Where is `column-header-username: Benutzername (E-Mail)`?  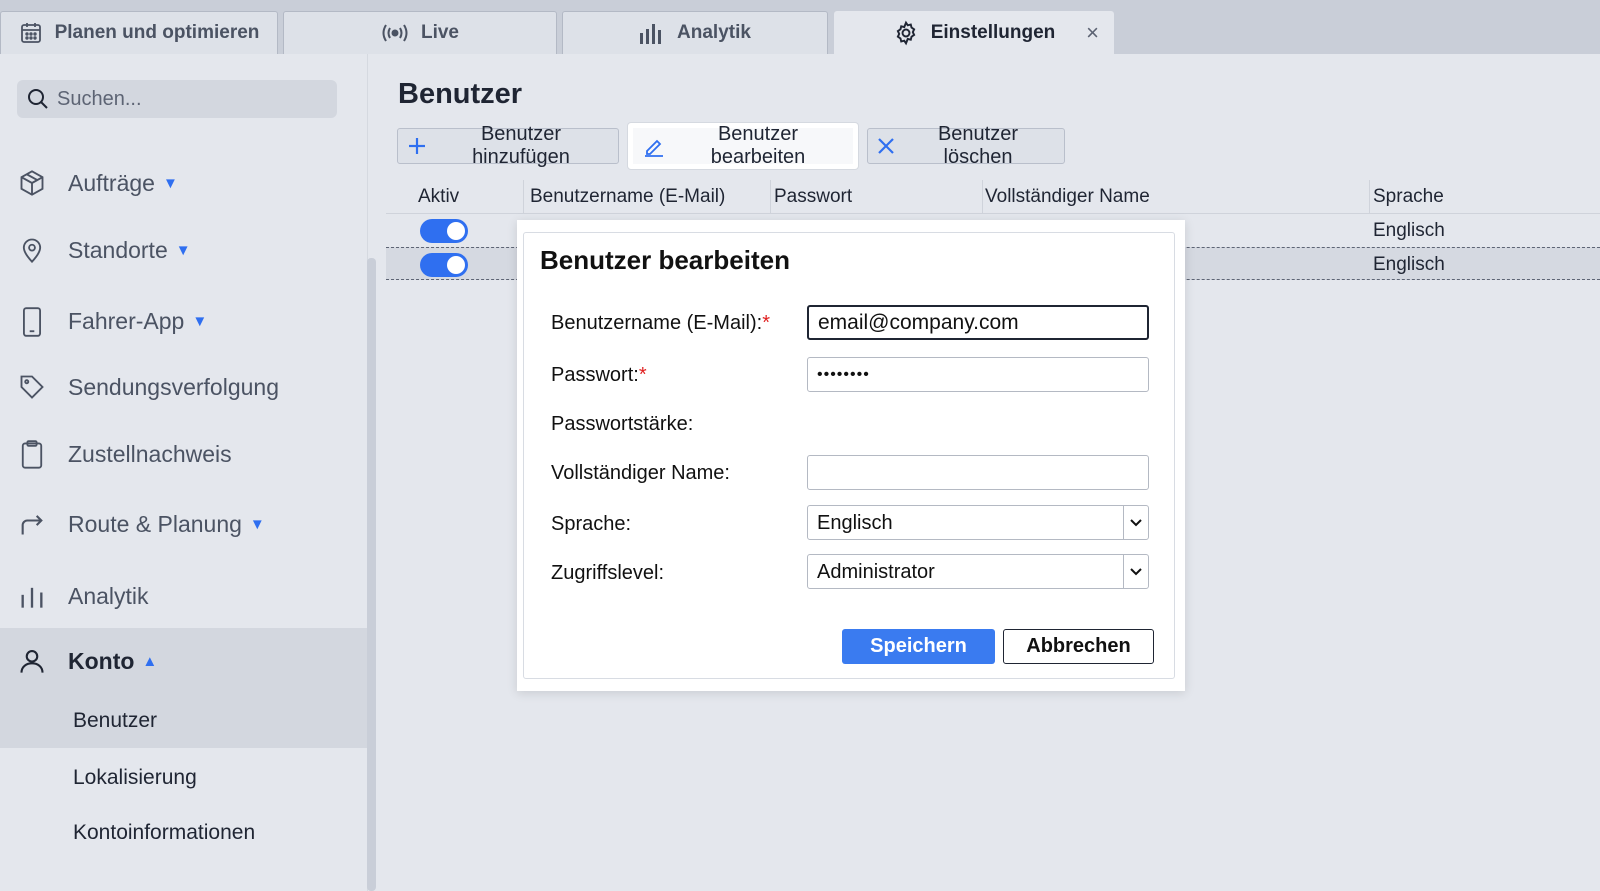 column-header-username: Benutzername (E-Mail) is located at coordinates (627, 197).